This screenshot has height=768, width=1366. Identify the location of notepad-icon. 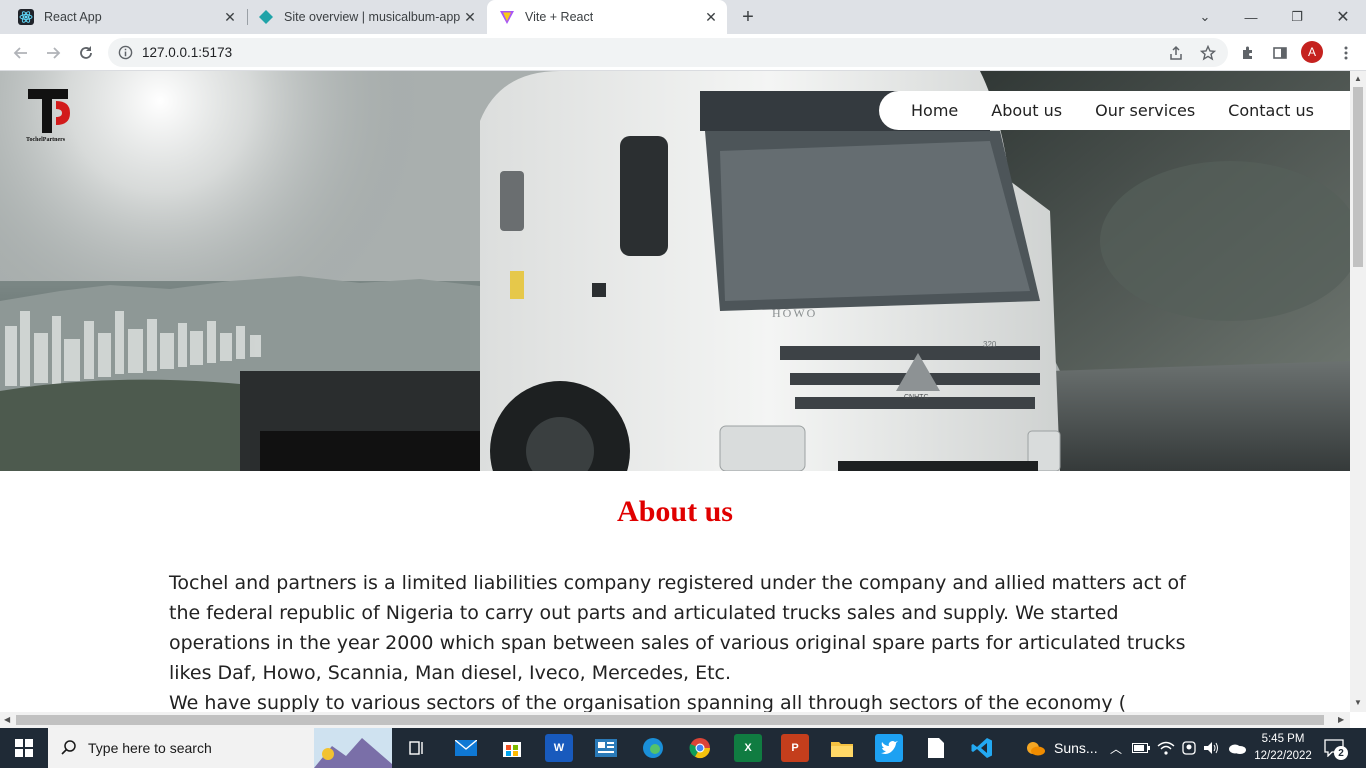
(936, 748).